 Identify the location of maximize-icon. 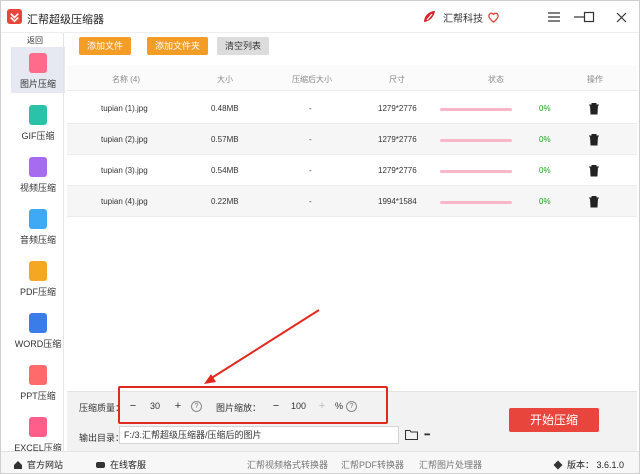
(589, 17).